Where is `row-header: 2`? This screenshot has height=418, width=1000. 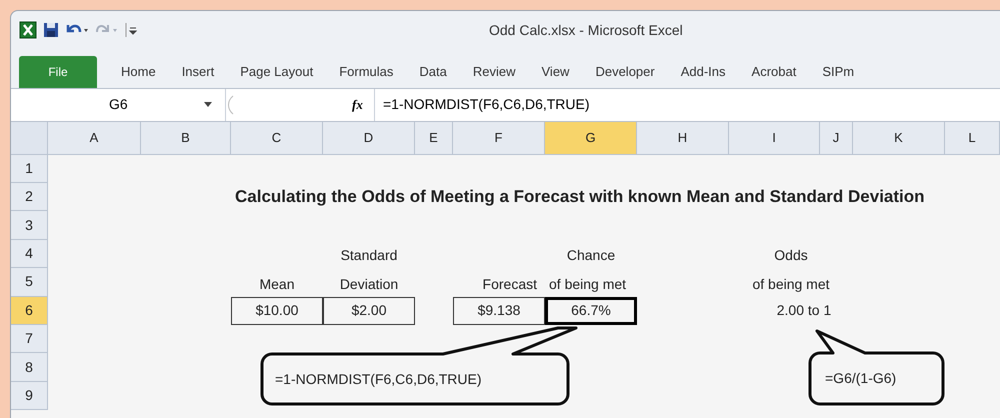 row-header: 2 is located at coordinates (29, 197).